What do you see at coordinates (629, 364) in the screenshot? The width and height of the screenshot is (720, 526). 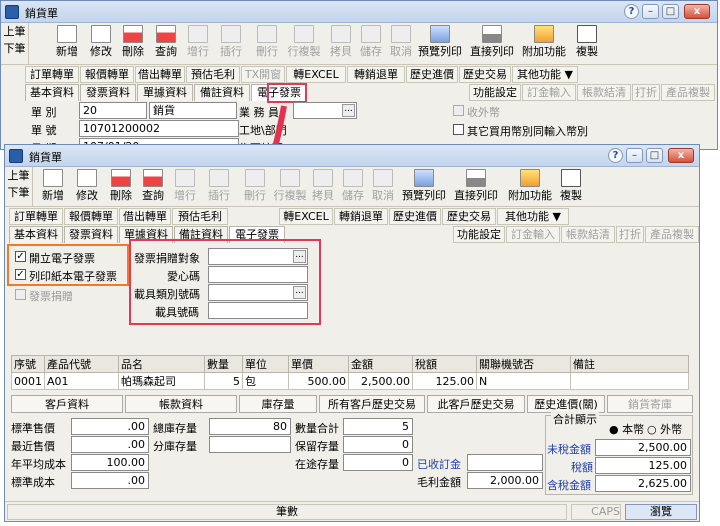 I see `col-notes: 備註` at bounding box center [629, 364].